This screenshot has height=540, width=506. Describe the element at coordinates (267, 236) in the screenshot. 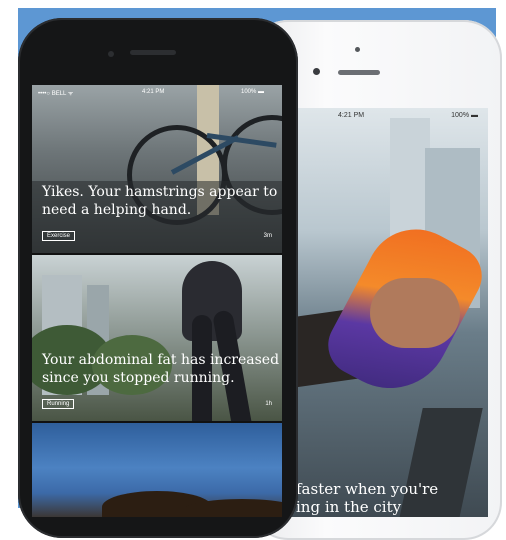

I see `time-ago: 3m` at that location.